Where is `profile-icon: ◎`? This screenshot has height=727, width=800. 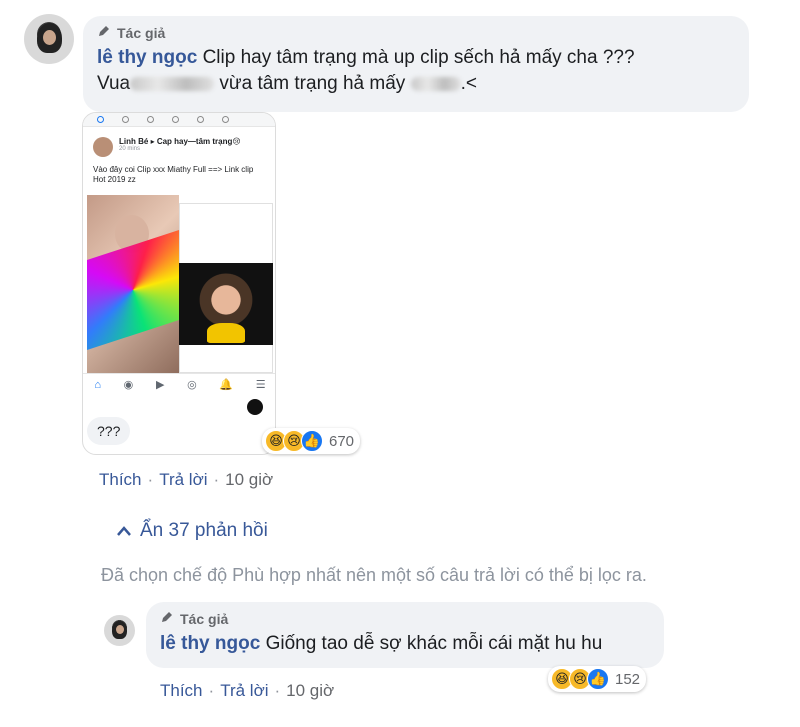 profile-icon: ◎ is located at coordinates (192, 385).